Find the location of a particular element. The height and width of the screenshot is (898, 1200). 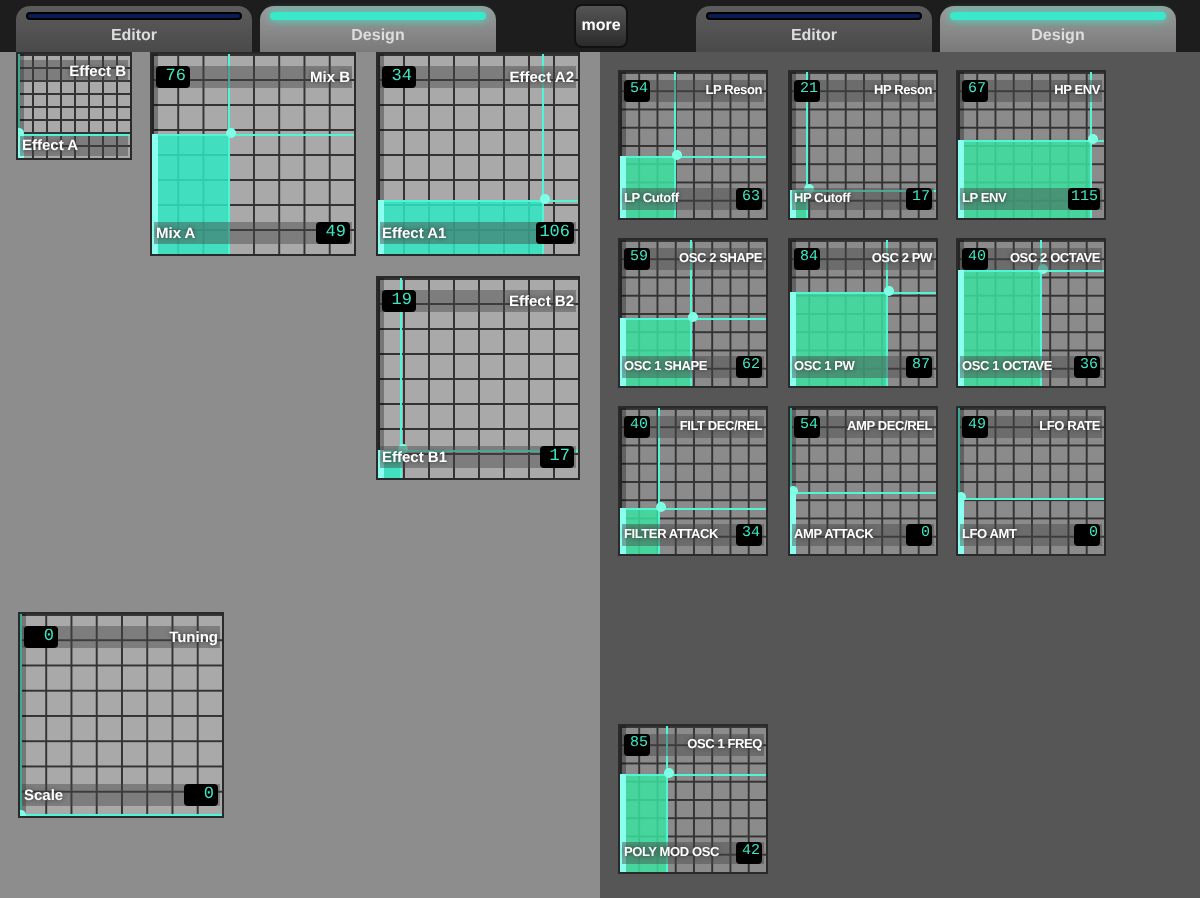

value-display: 76 is located at coordinates (173, 77).